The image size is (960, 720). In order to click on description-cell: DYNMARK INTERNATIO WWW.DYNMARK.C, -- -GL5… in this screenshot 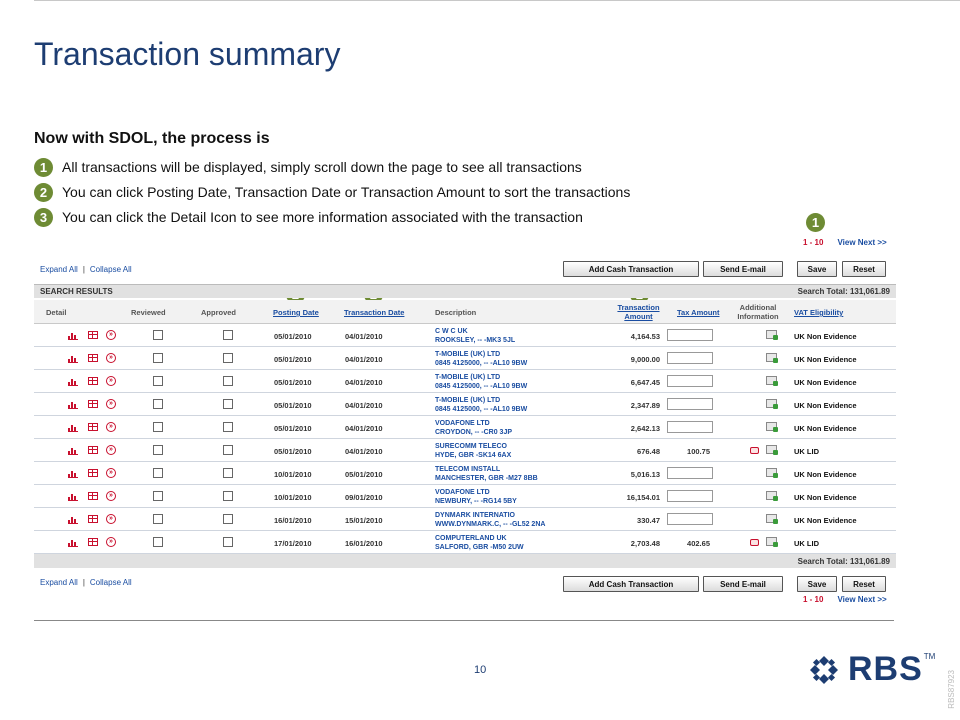, I will do `click(490, 520)`.